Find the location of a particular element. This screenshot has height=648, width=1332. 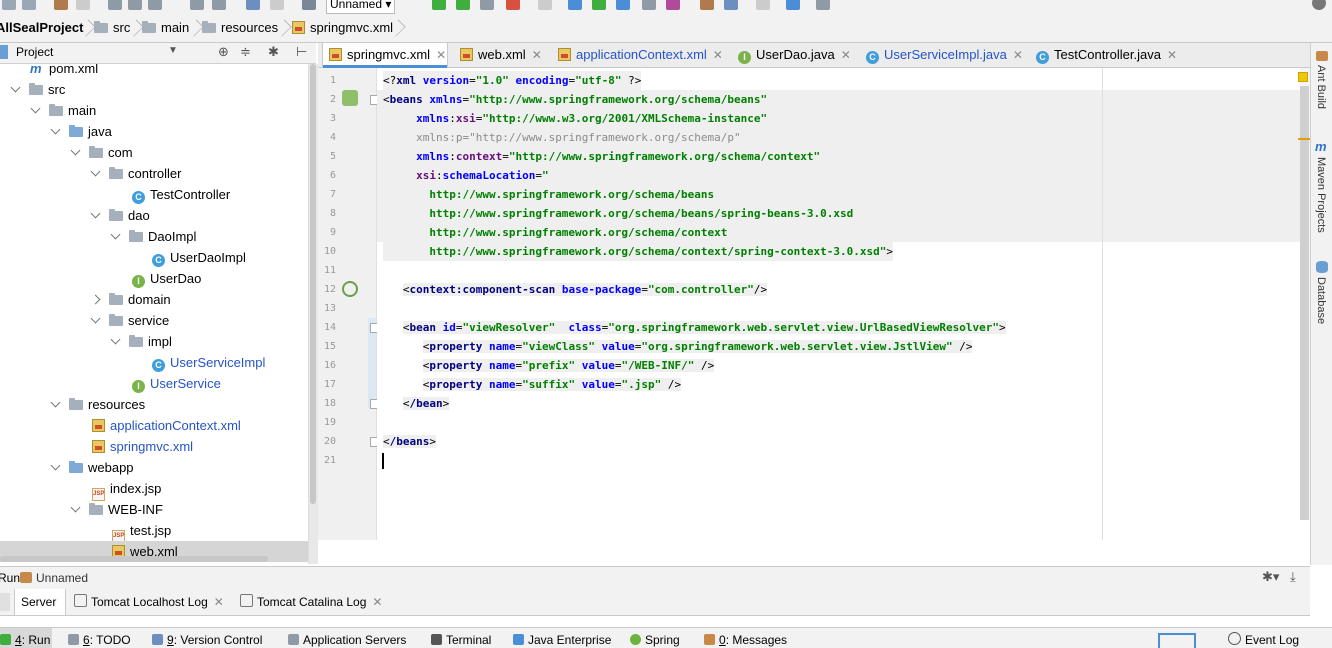

tree-item-com: com is located at coordinates (101, 152).